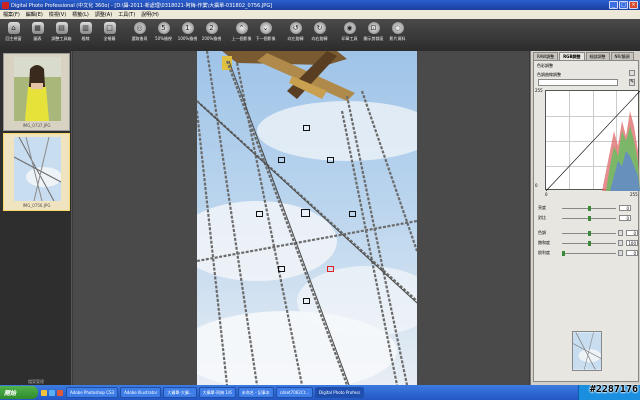 This screenshot has width=640, height=400. Describe the element at coordinates (613, 5) in the screenshot. I see `minimize-button: _` at that location.